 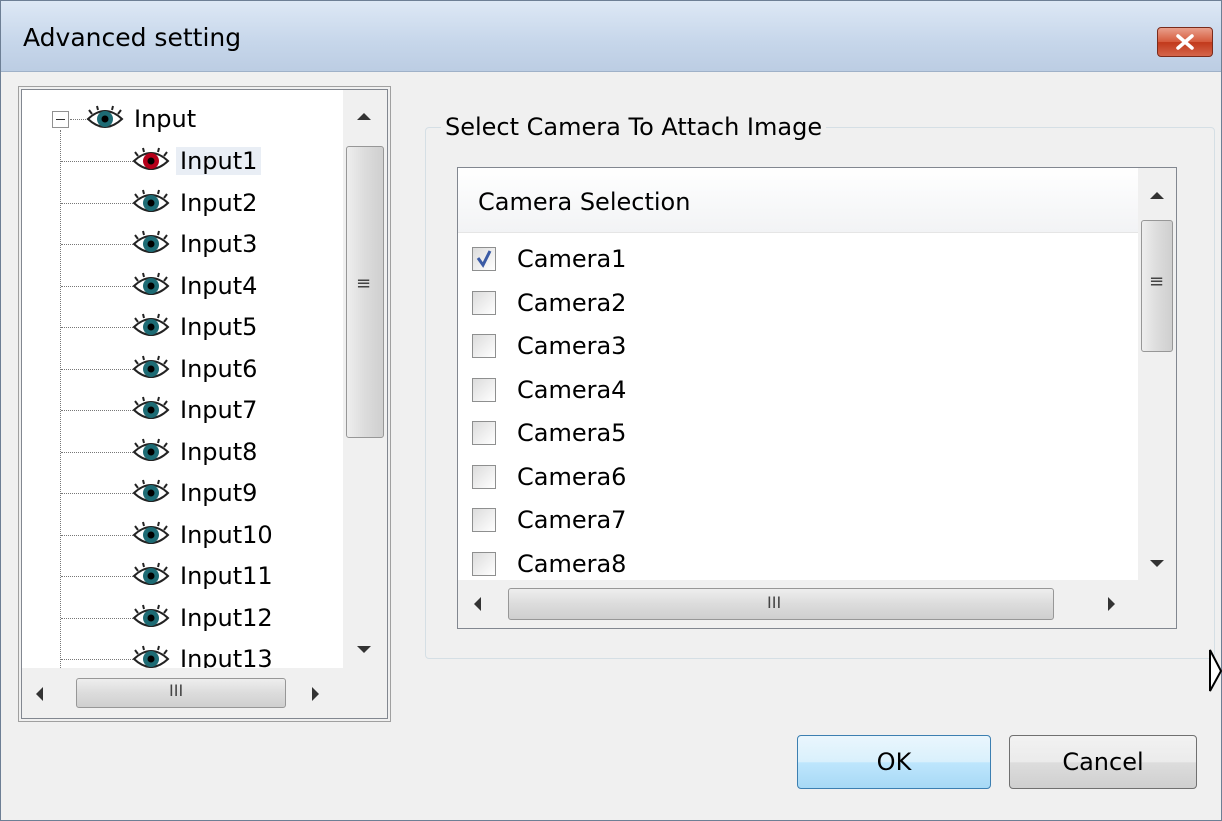 What do you see at coordinates (894, 762) in the screenshot?
I see `ok-button: OK` at bounding box center [894, 762].